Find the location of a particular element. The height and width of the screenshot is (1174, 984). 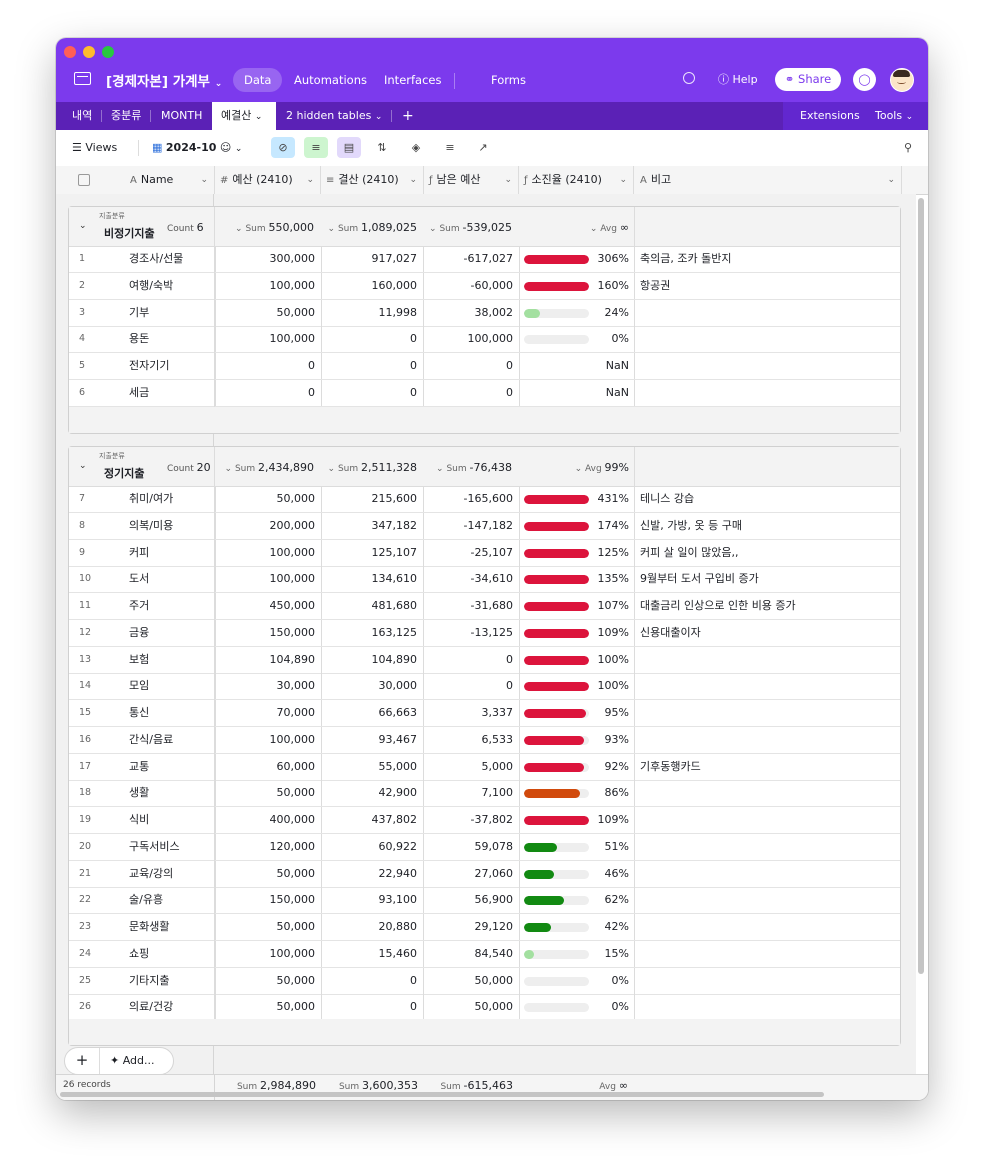

cell-ratio: 15% is located at coordinates (609, 954).